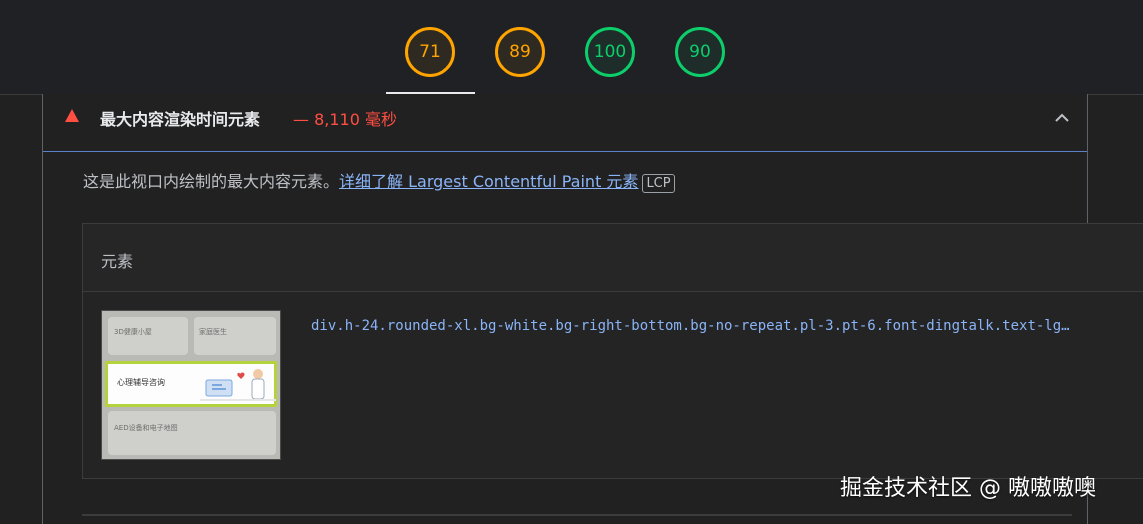  What do you see at coordinates (213, 332) in the screenshot?
I see `thumbnail-label: 家庭医生` at bounding box center [213, 332].